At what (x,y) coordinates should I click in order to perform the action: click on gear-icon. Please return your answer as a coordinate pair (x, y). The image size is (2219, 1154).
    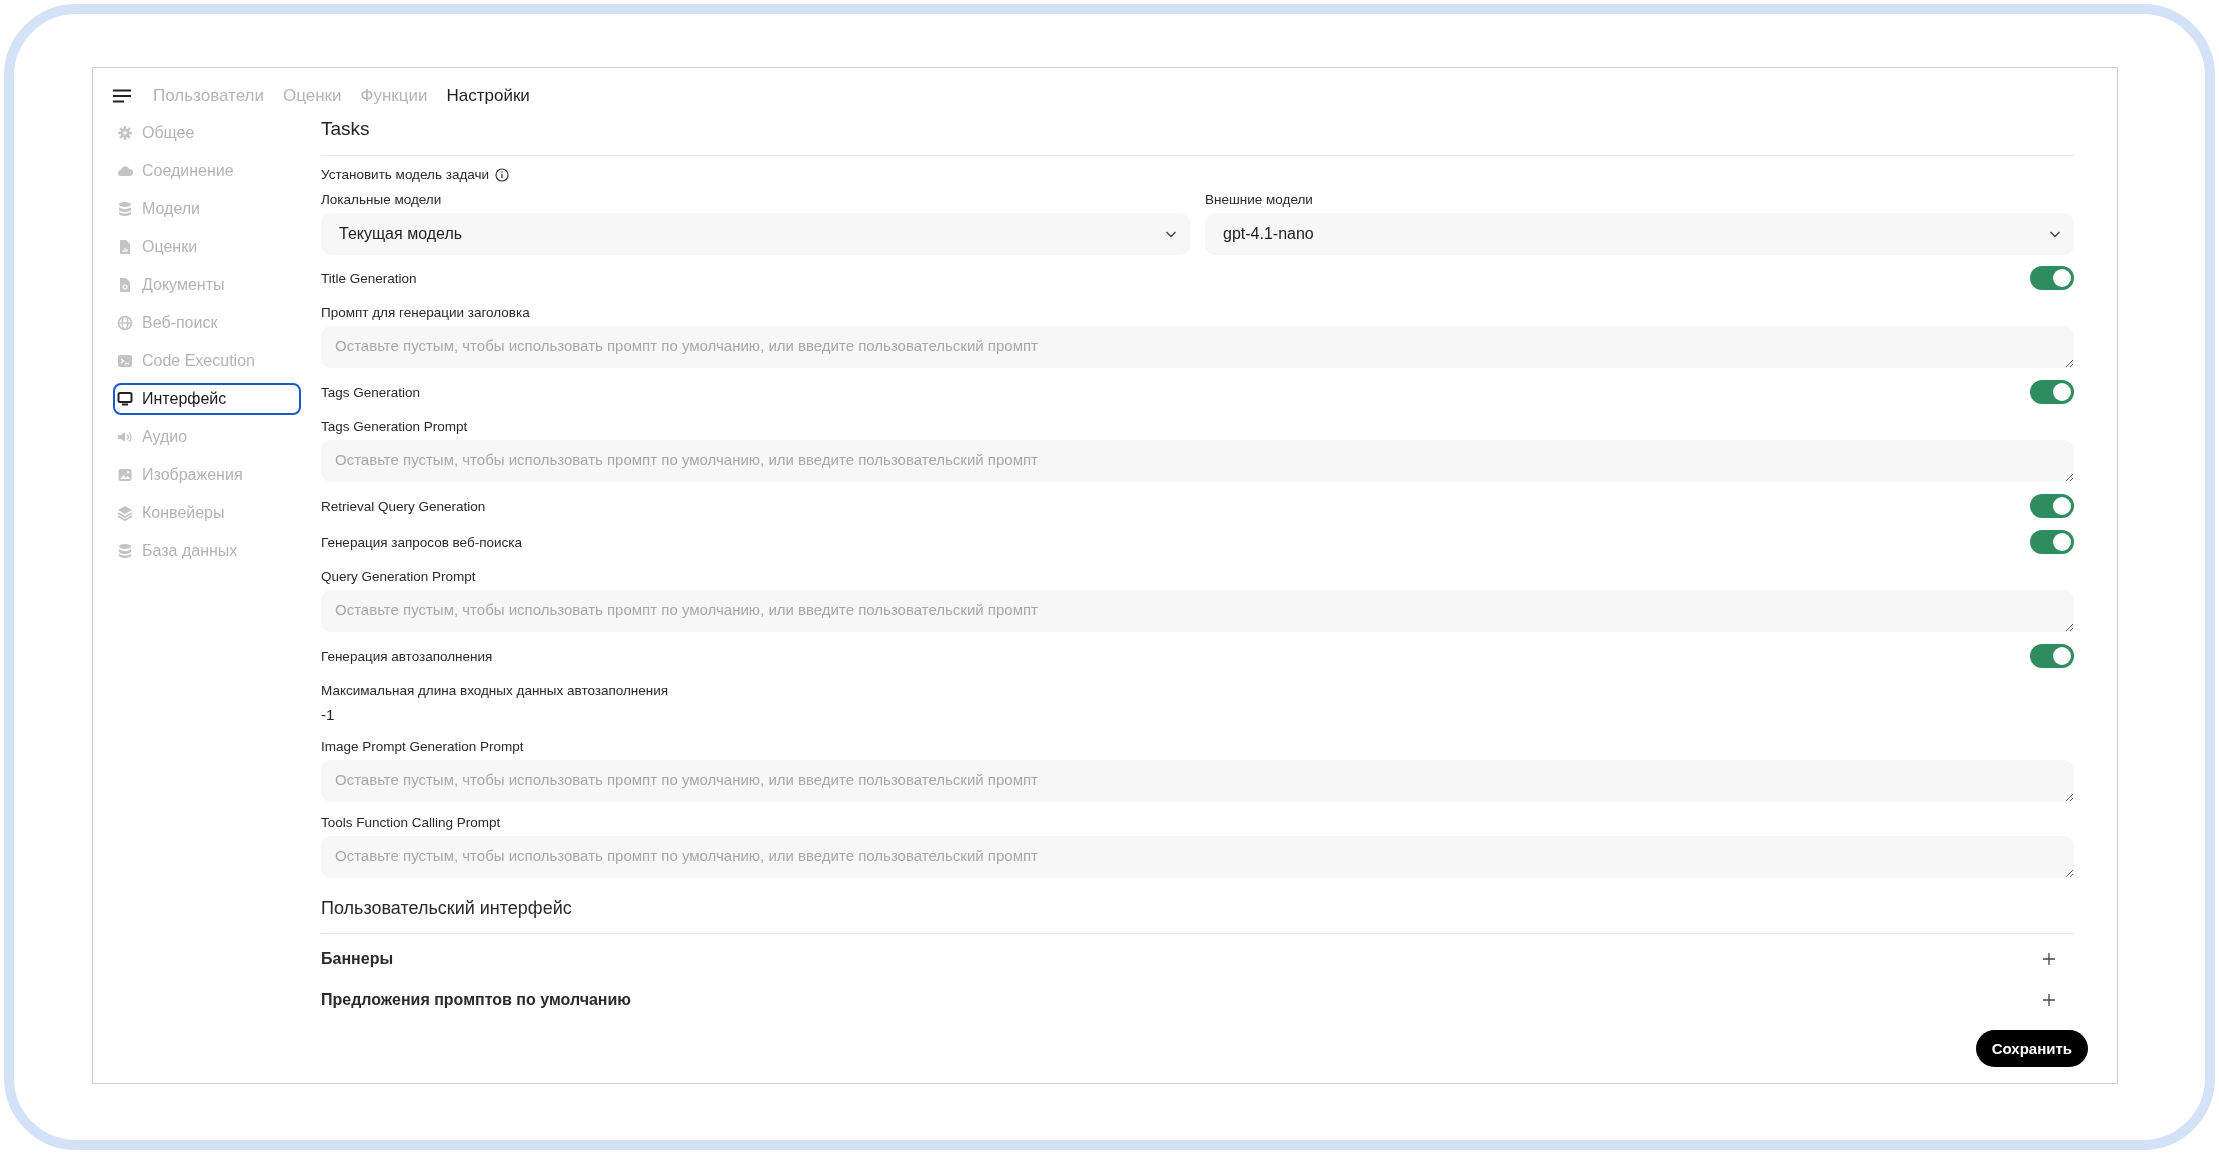
    Looking at the image, I should click on (125, 133).